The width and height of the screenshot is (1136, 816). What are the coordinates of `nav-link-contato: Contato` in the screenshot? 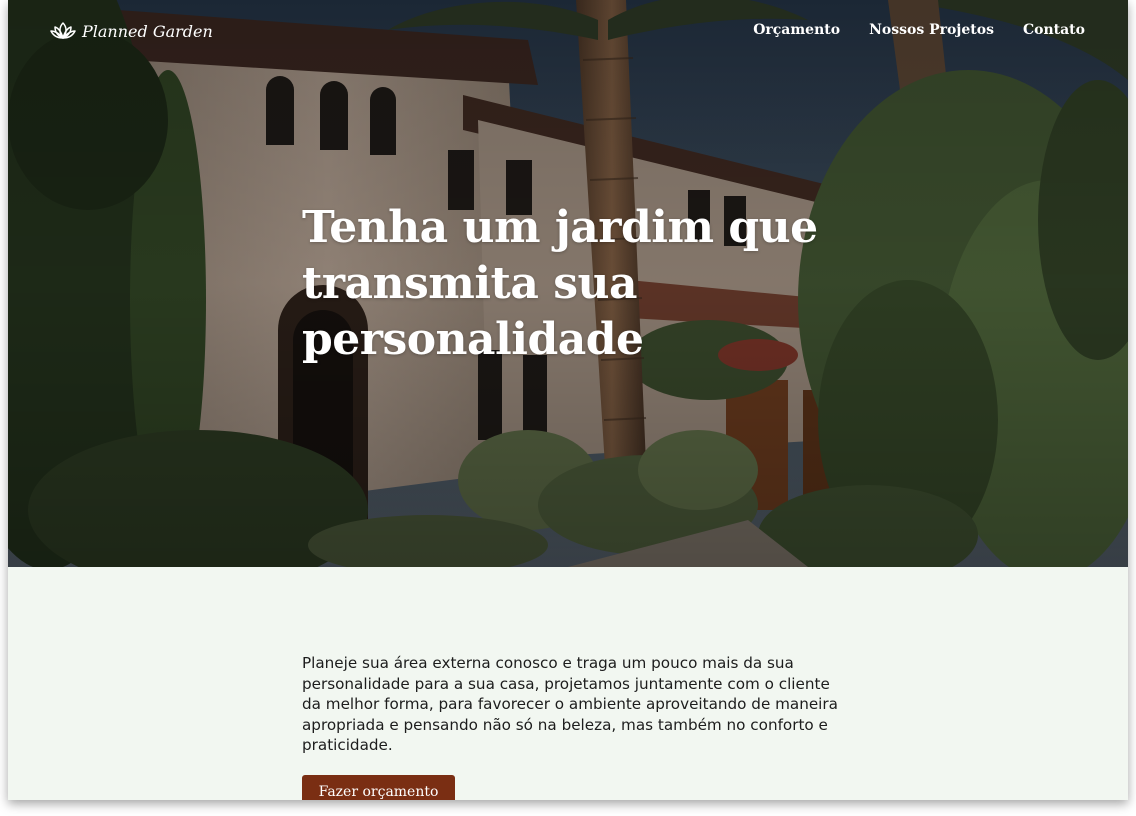 It's located at (1054, 30).